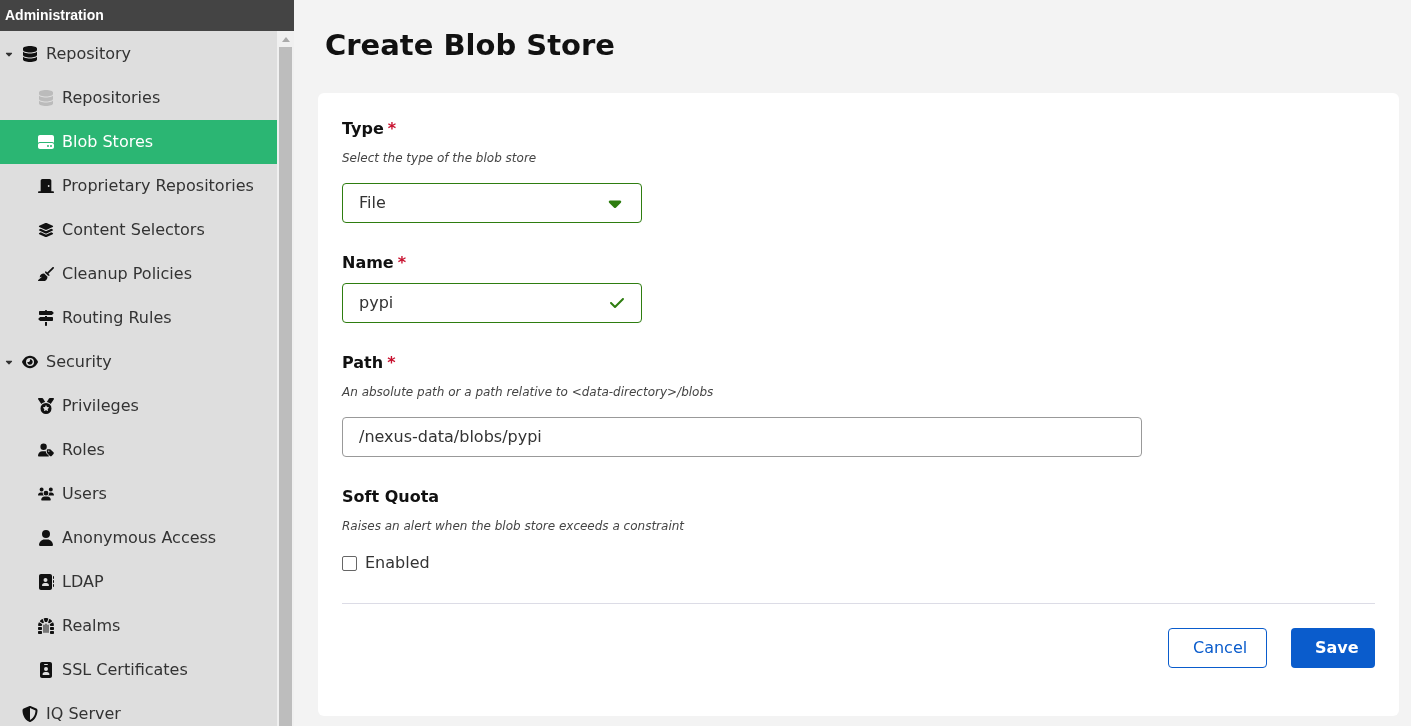 Image resolution: width=1411 pixels, height=726 pixels. What do you see at coordinates (138, 709) in the screenshot?
I see `sidebar-item: IQ Server` at bounding box center [138, 709].